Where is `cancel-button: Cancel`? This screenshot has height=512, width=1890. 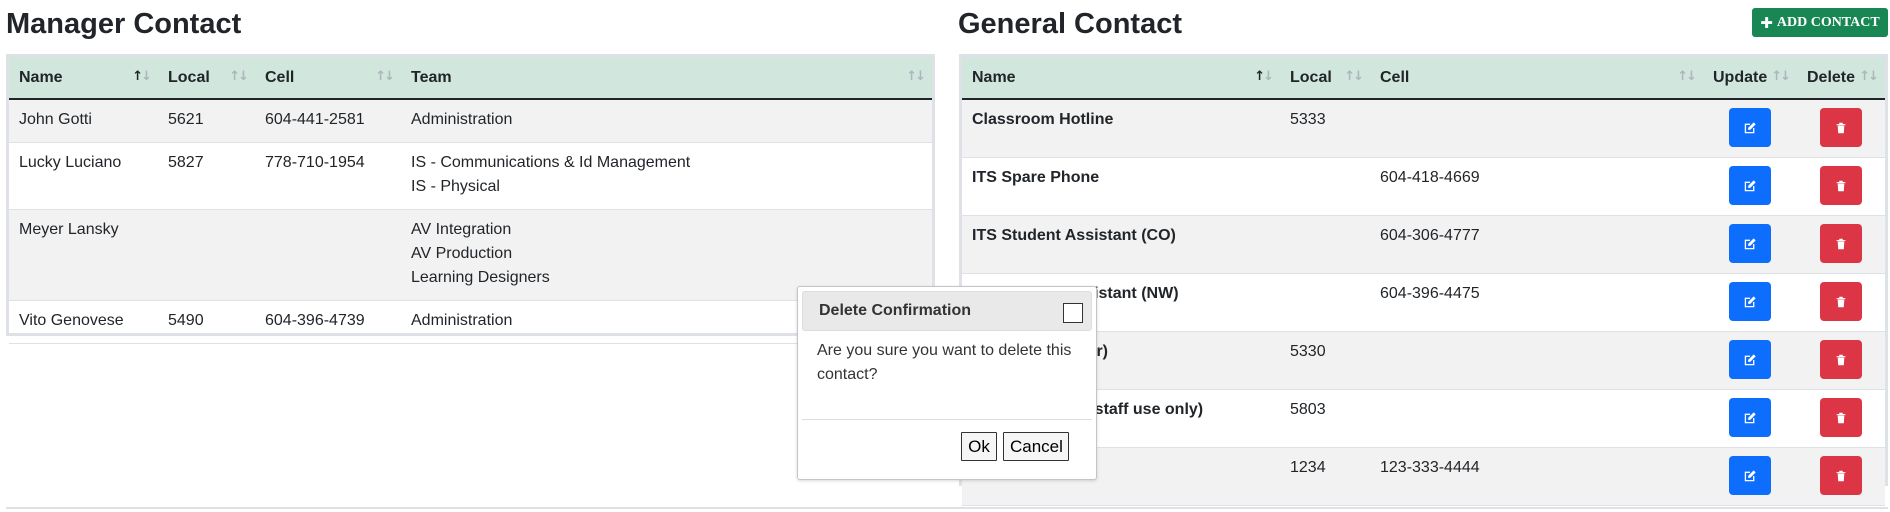 cancel-button: Cancel is located at coordinates (1036, 446).